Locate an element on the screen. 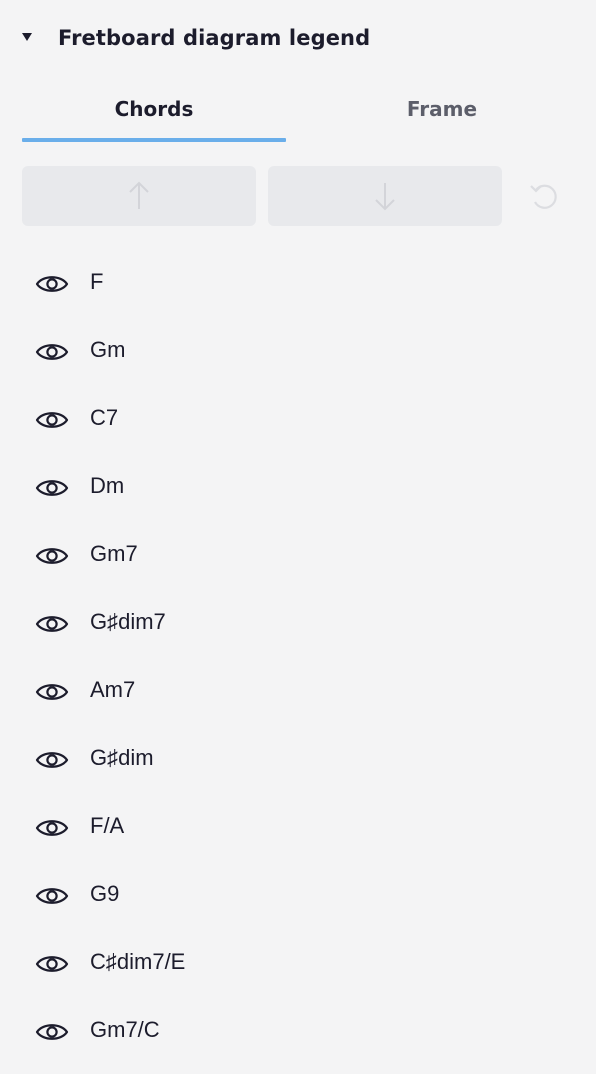 The width and height of the screenshot is (596, 1074). panel-header: Fretboard diagram legend is located at coordinates (298, 40).